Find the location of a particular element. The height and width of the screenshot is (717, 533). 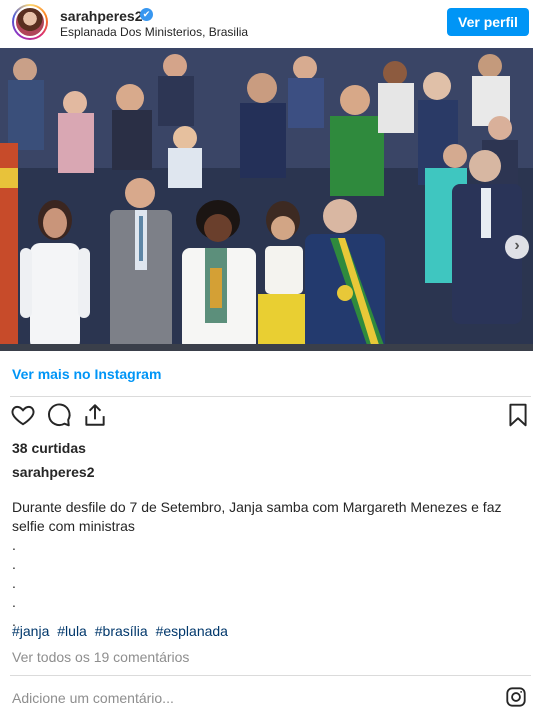

verified-badge-icon: ✔ is located at coordinates (146, 14).